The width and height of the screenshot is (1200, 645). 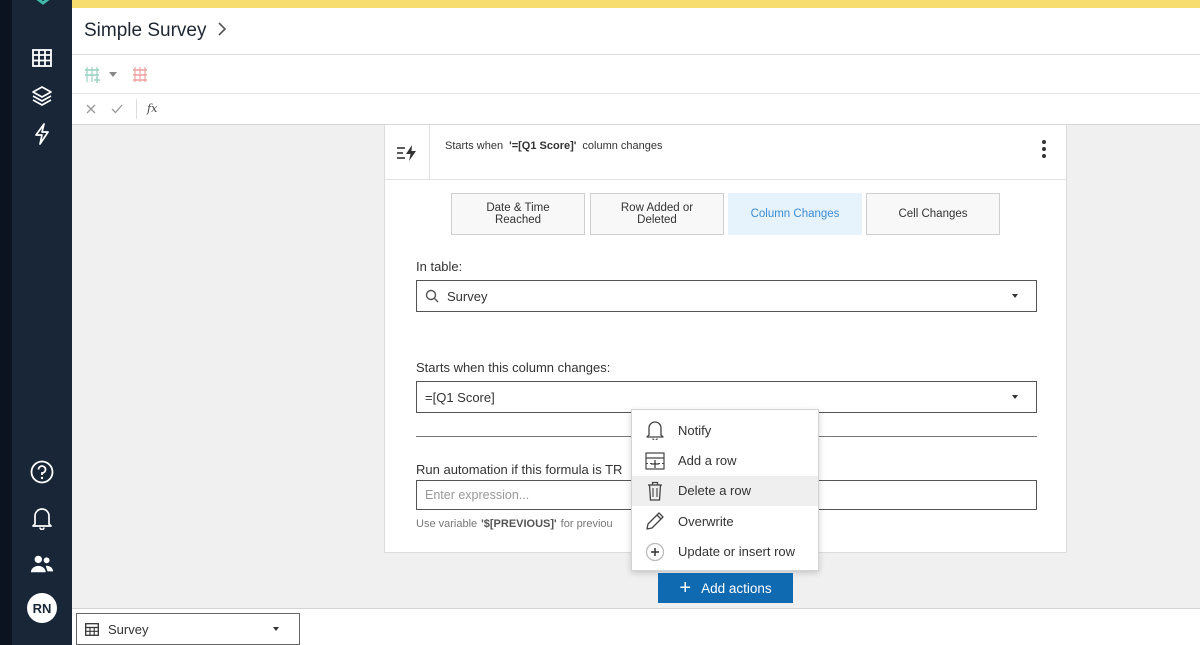 What do you see at coordinates (655, 521) in the screenshot?
I see `pencil-icon` at bounding box center [655, 521].